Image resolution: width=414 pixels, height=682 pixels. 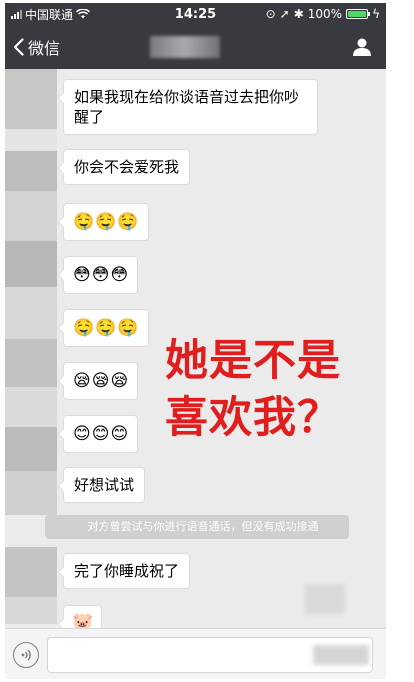 I want to click on overlay-caption-line2: 喜欢我？, so click(x=253, y=418).